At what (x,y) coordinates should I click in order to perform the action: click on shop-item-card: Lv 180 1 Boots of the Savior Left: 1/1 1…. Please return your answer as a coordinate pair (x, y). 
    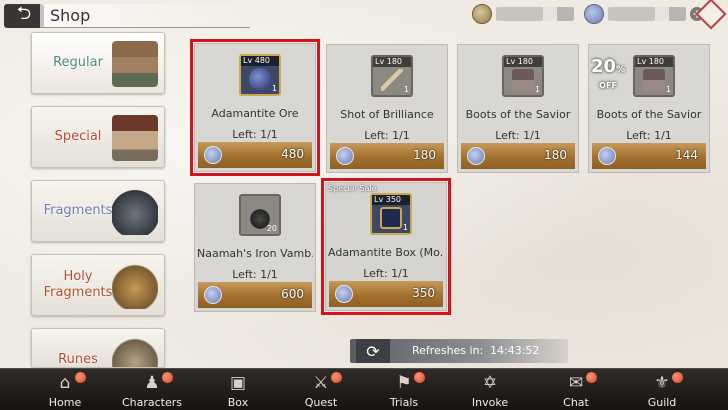
    Looking at the image, I should click on (518, 108).